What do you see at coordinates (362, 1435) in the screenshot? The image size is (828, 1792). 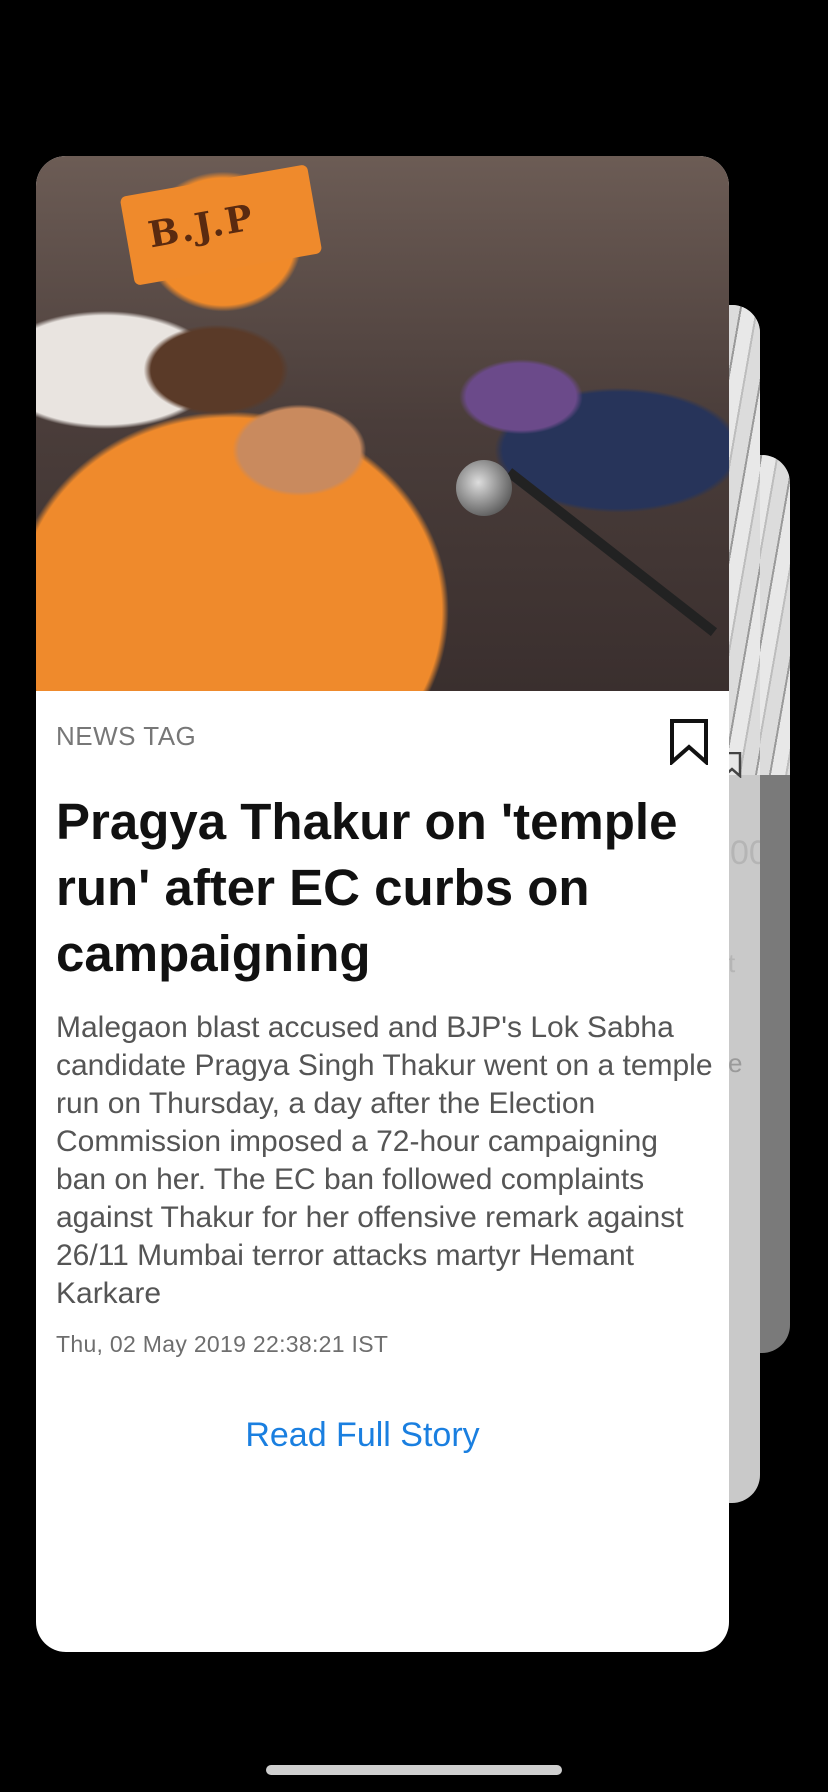 I see `read-full-story-button: Read Full Story` at bounding box center [362, 1435].